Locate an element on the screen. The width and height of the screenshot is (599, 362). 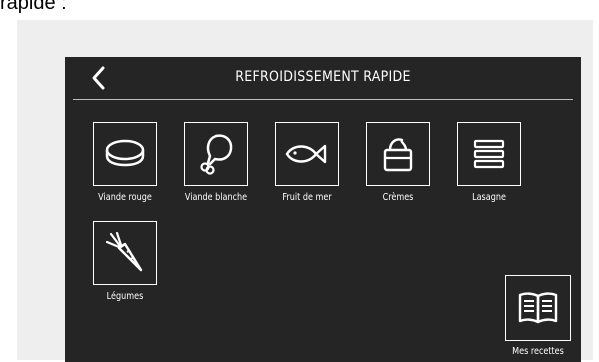
category-label: Viande rouge is located at coordinates (125, 197).